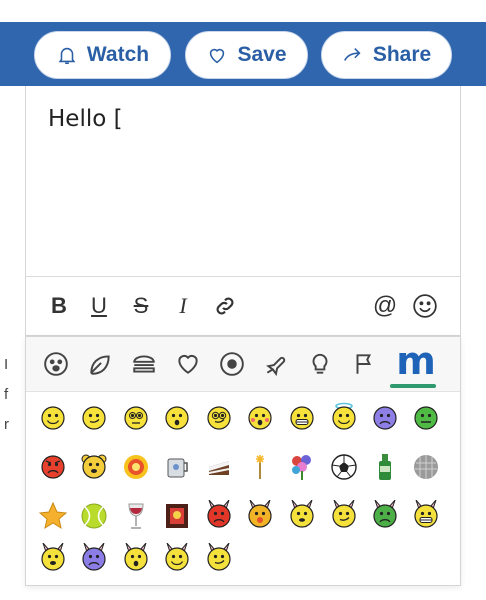 The width and height of the screenshot is (486, 600). I want to click on category-smileys-icon, so click(56, 364).